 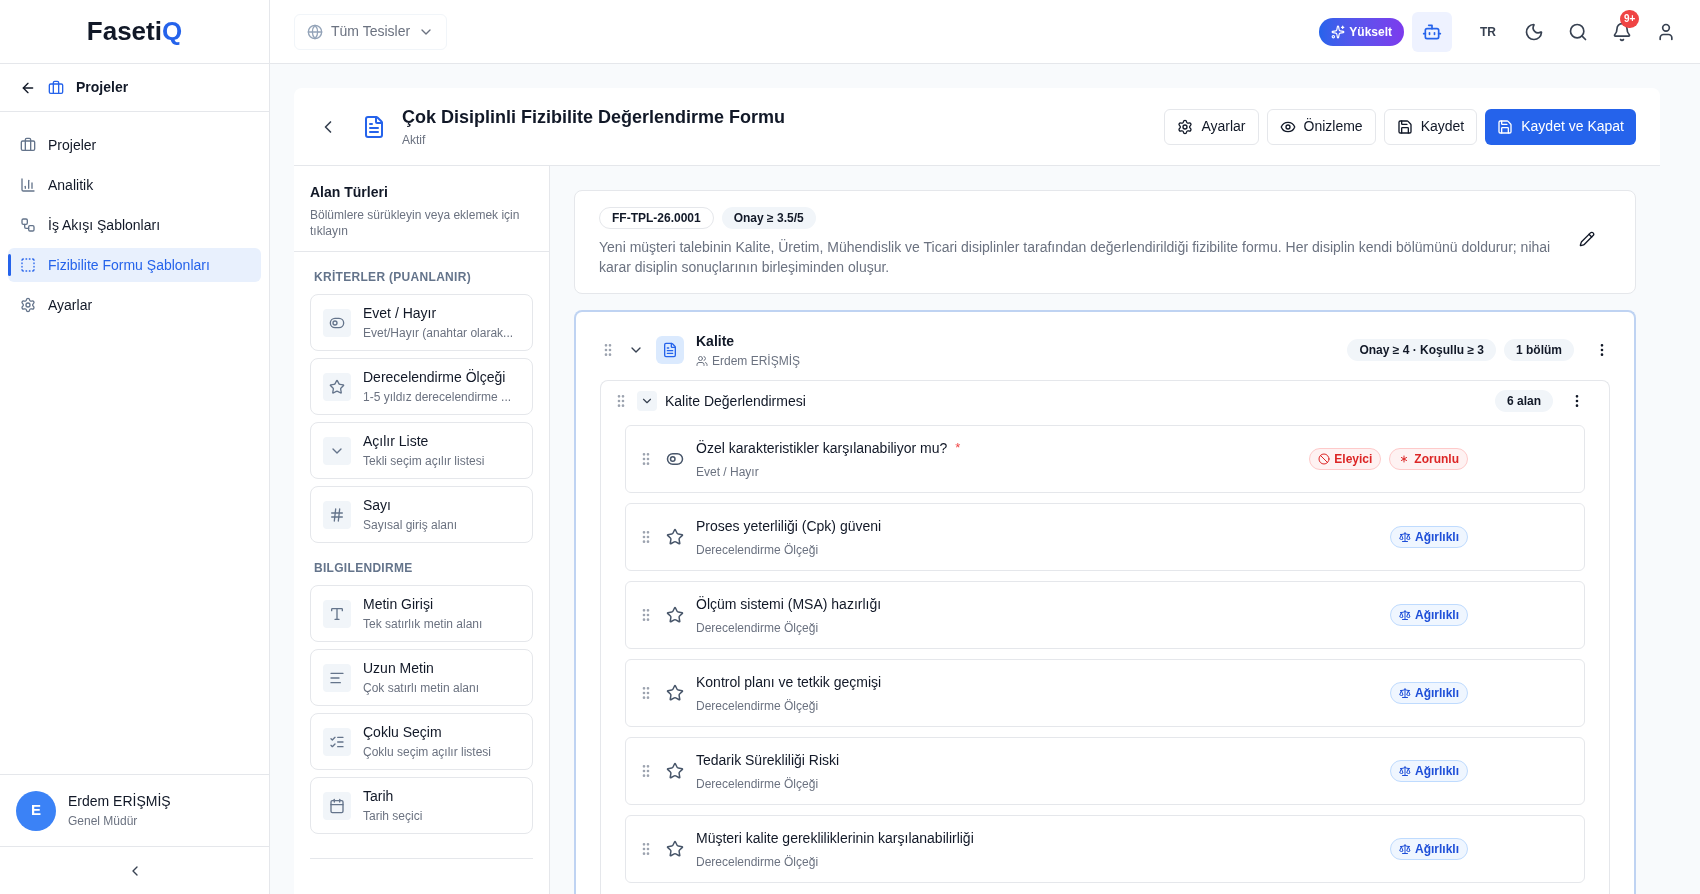 What do you see at coordinates (102, 87) in the screenshot?
I see `back-link: Projeler` at bounding box center [102, 87].